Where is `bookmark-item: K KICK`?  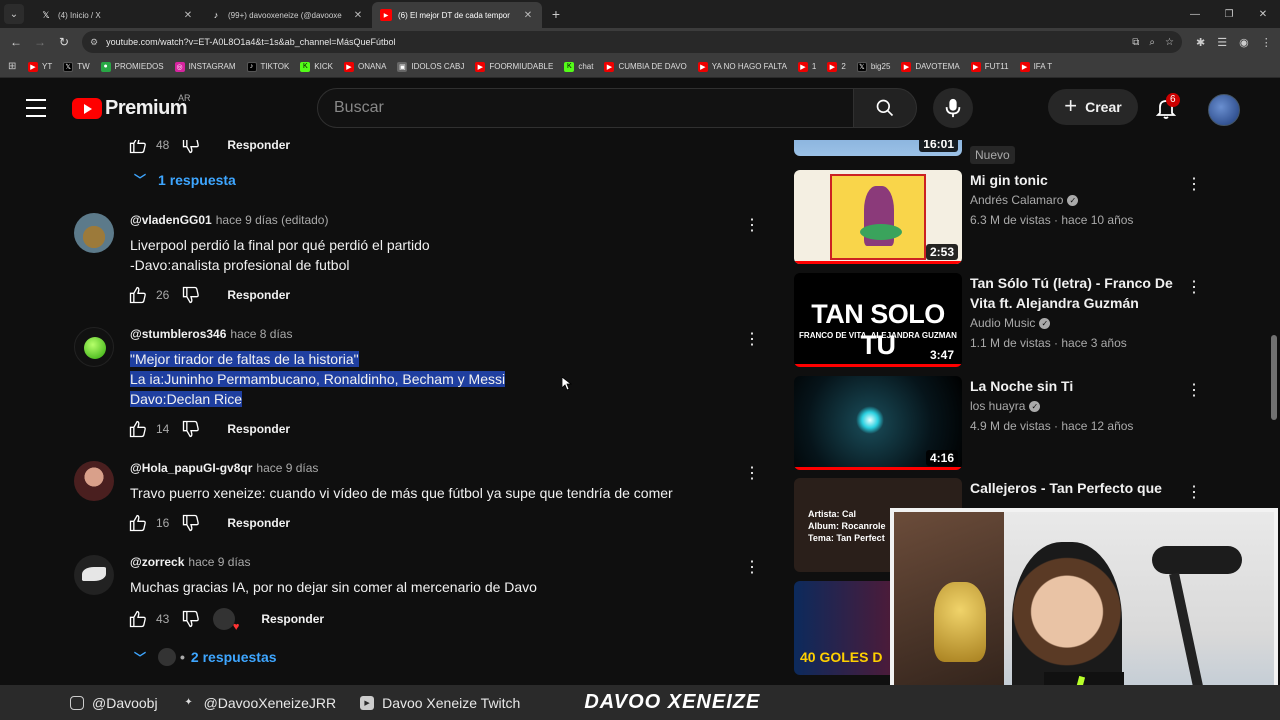 bookmark-item: K KICK is located at coordinates (316, 66).